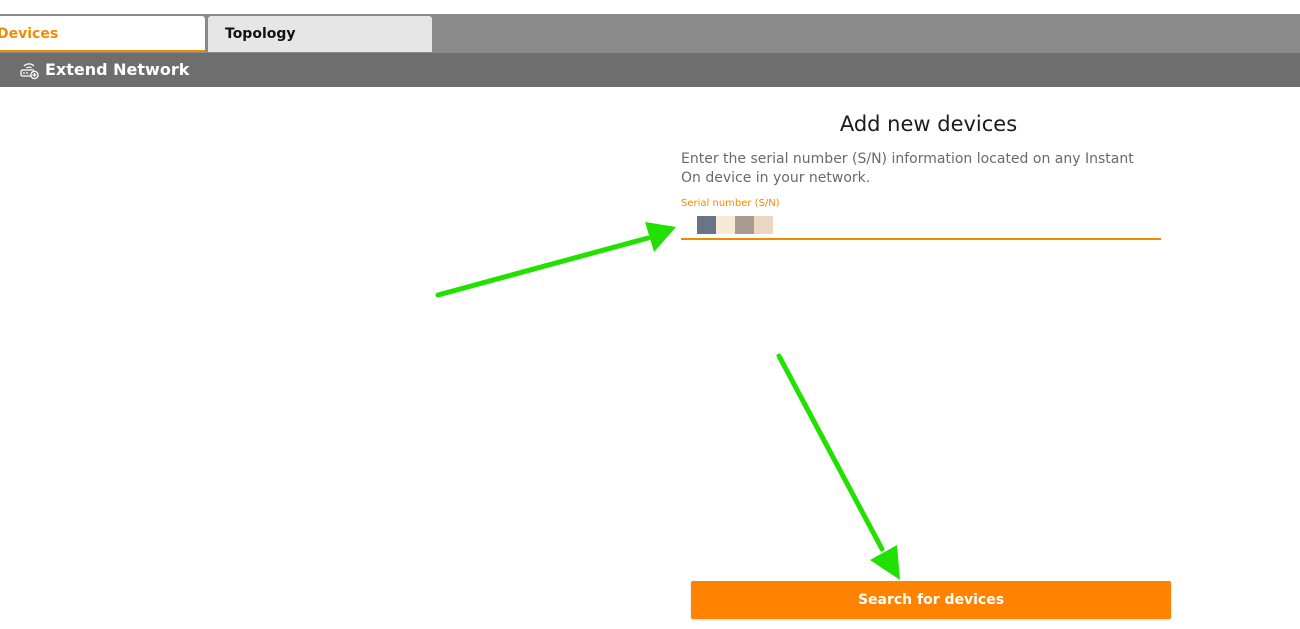 The height and width of the screenshot is (629, 1300). Describe the element at coordinates (830, 452) in the screenshot. I see `annotation-arrow-to-button` at that location.